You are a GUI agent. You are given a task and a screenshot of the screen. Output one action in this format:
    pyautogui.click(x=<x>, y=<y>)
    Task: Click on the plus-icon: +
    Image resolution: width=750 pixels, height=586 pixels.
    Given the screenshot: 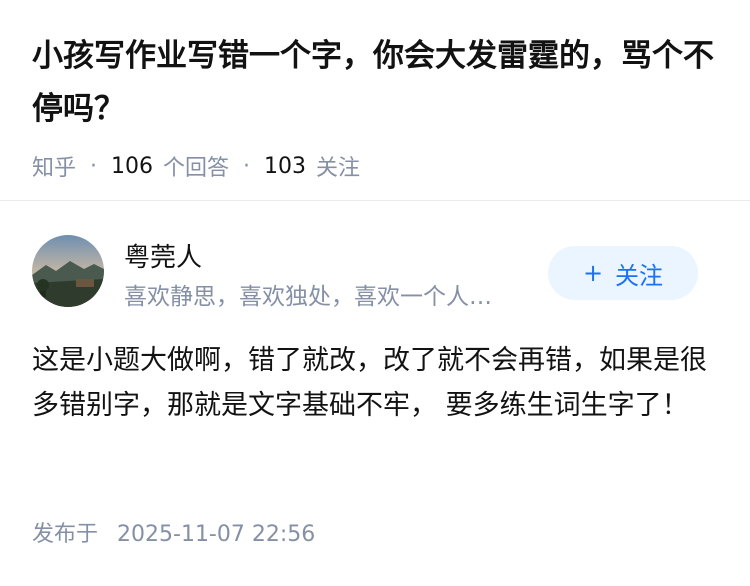 What is the action you would take?
    pyautogui.click(x=593, y=273)
    